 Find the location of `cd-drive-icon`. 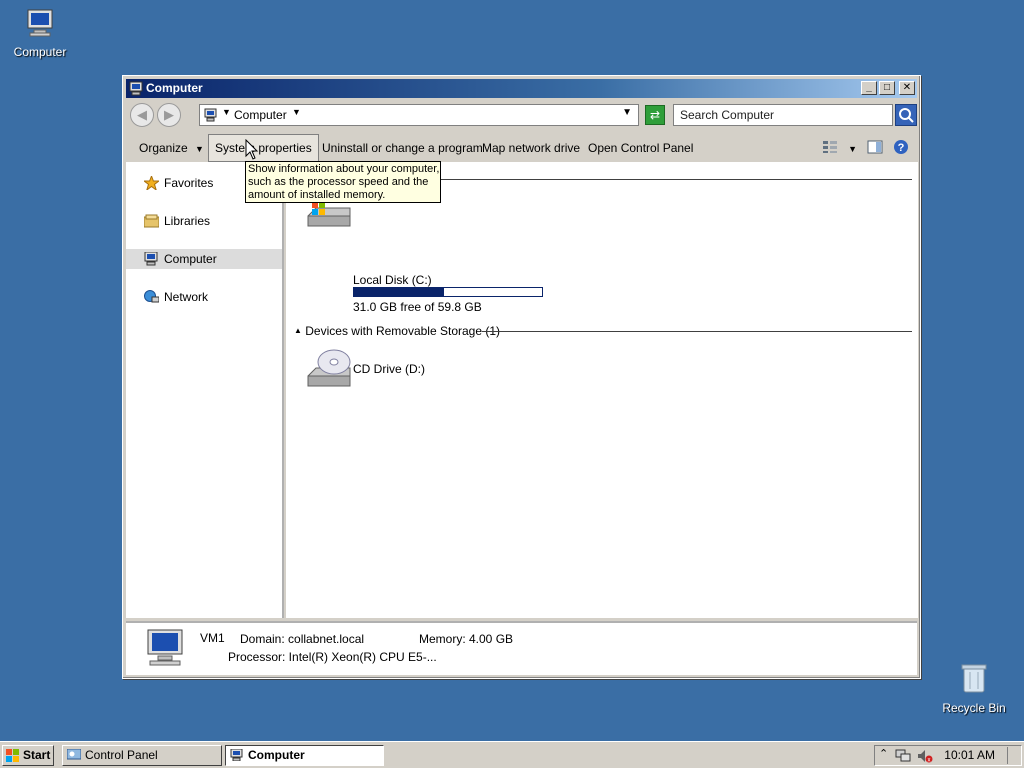

cd-drive-icon is located at coordinates (329, 368).